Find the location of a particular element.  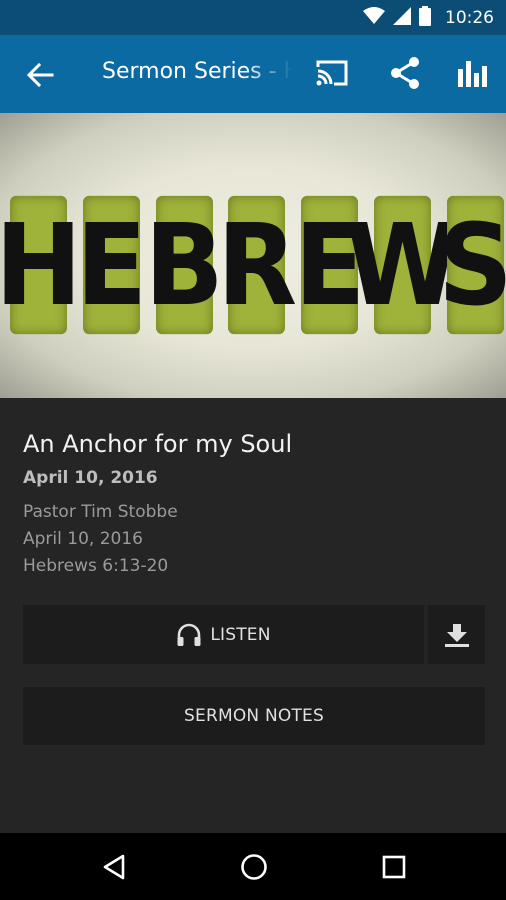

sermon-date: April 10, 2016 is located at coordinates (90, 478).